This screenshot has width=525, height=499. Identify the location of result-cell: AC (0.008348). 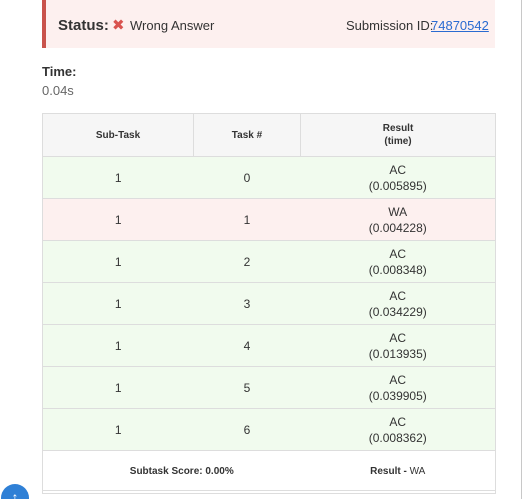
(398, 261).